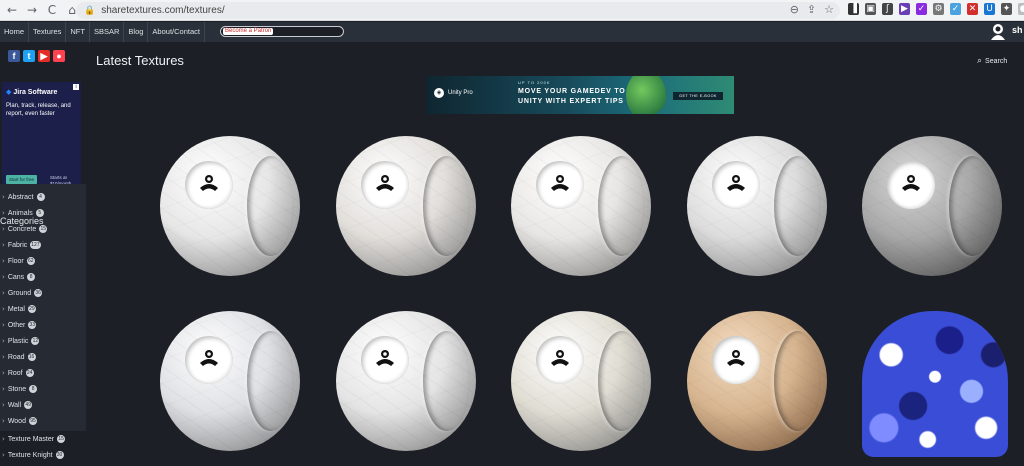 Image resolution: width=1024 pixels, height=466 pixels. I want to click on address-bar: 🔒 sharetextures.com/textures/ ⊖ ⇪ ☆, so click(458, 10).